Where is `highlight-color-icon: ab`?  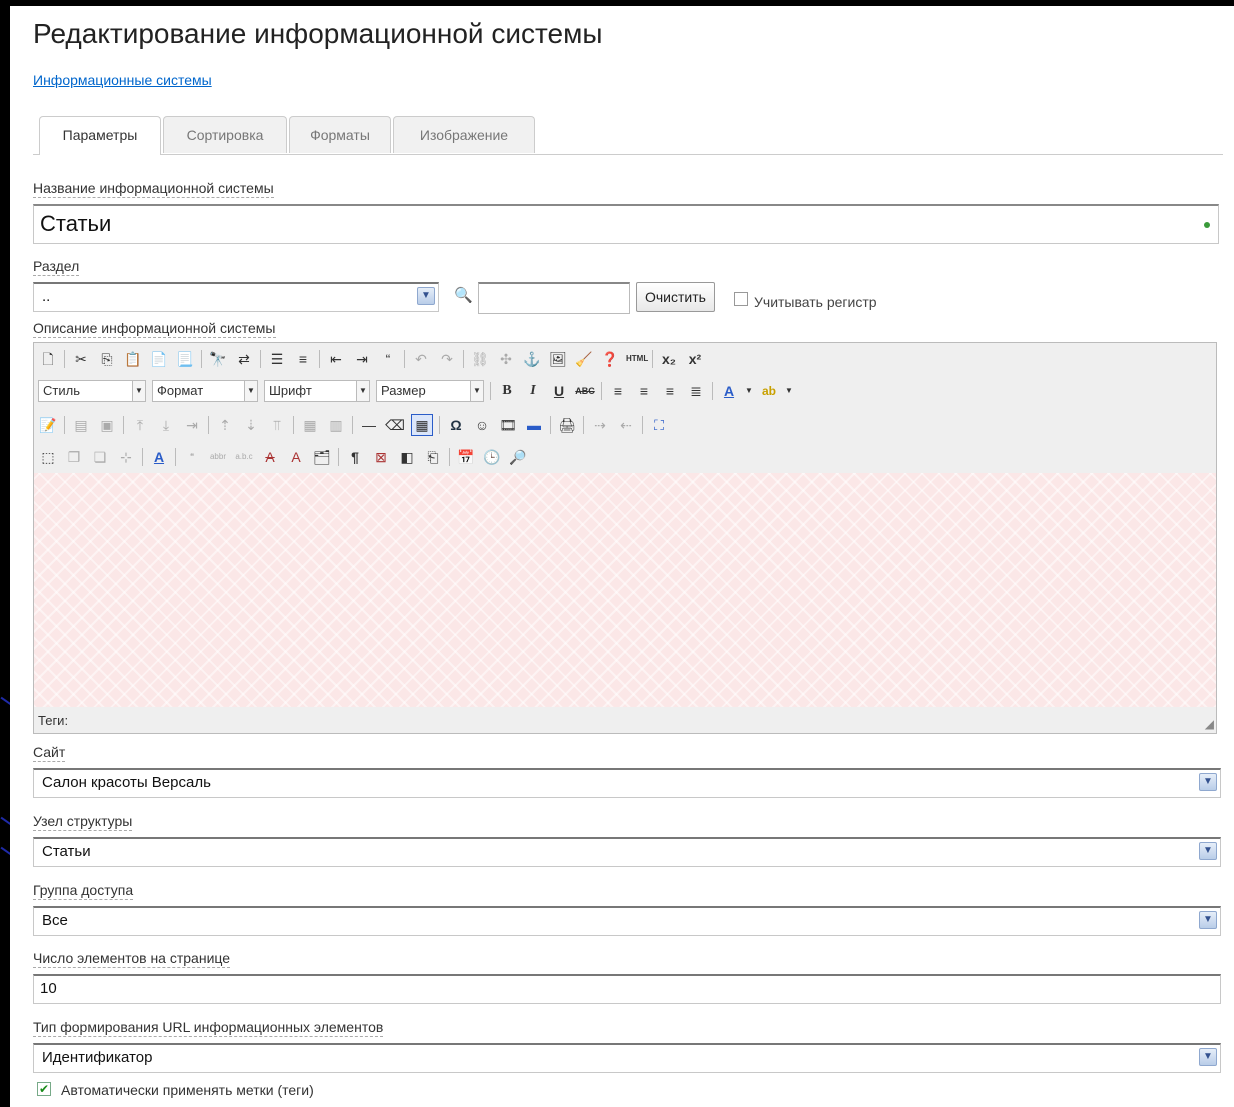
highlight-color-icon: ab is located at coordinates (769, 391).